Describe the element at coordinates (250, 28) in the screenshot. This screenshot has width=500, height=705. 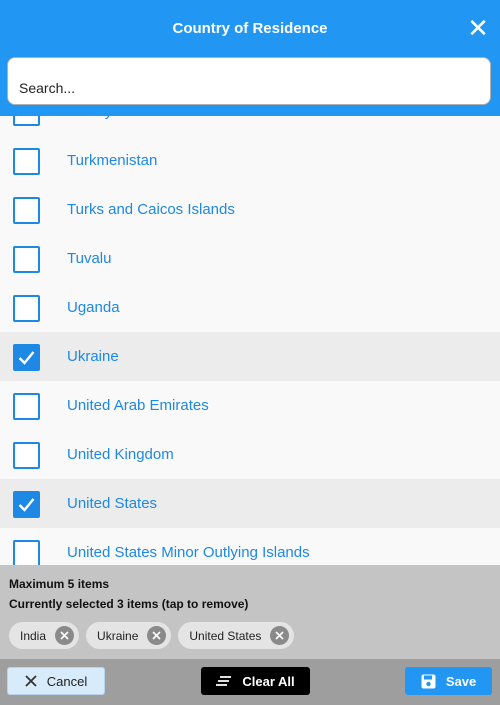
I see `dialog-title: Country of Residence` at that location.